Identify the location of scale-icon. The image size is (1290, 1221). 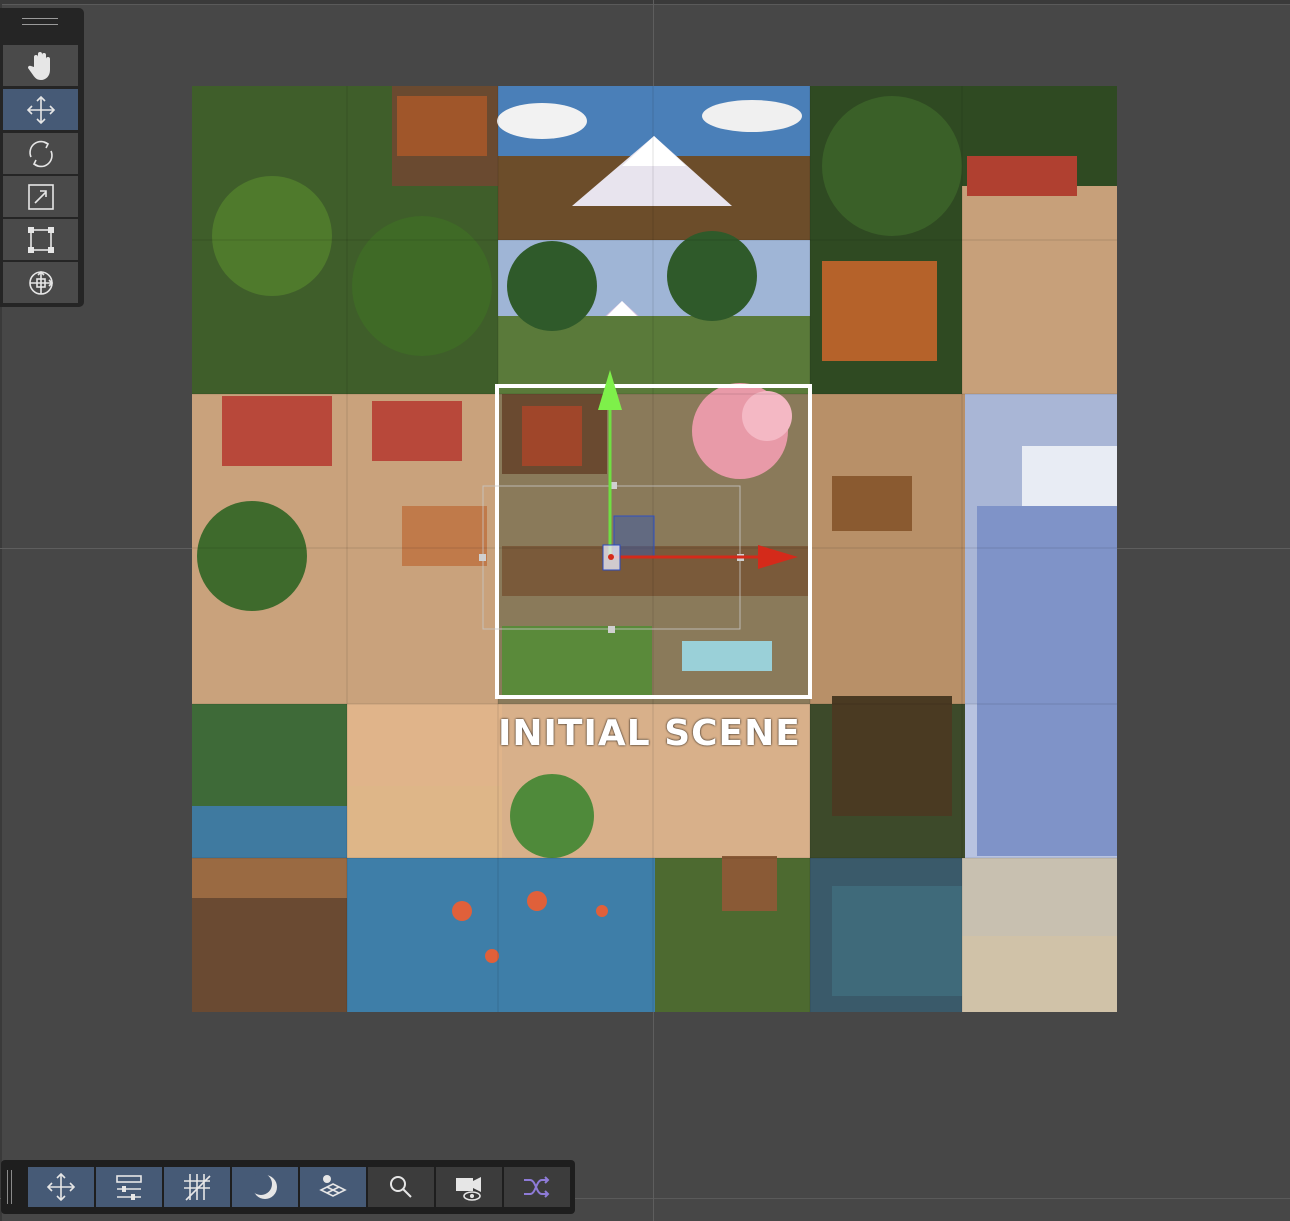
(40, 196).